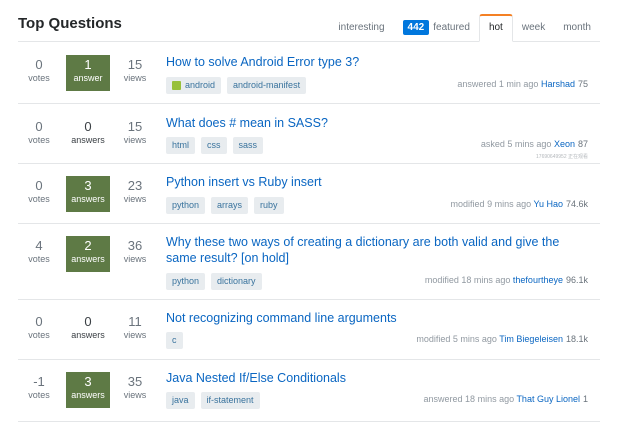 The width and height of the screenshot is (641, 432). What do you see at coordinates (135, 327) in the screenshot?
I see `view-count: 11 views` at bounding box center [135, 327].